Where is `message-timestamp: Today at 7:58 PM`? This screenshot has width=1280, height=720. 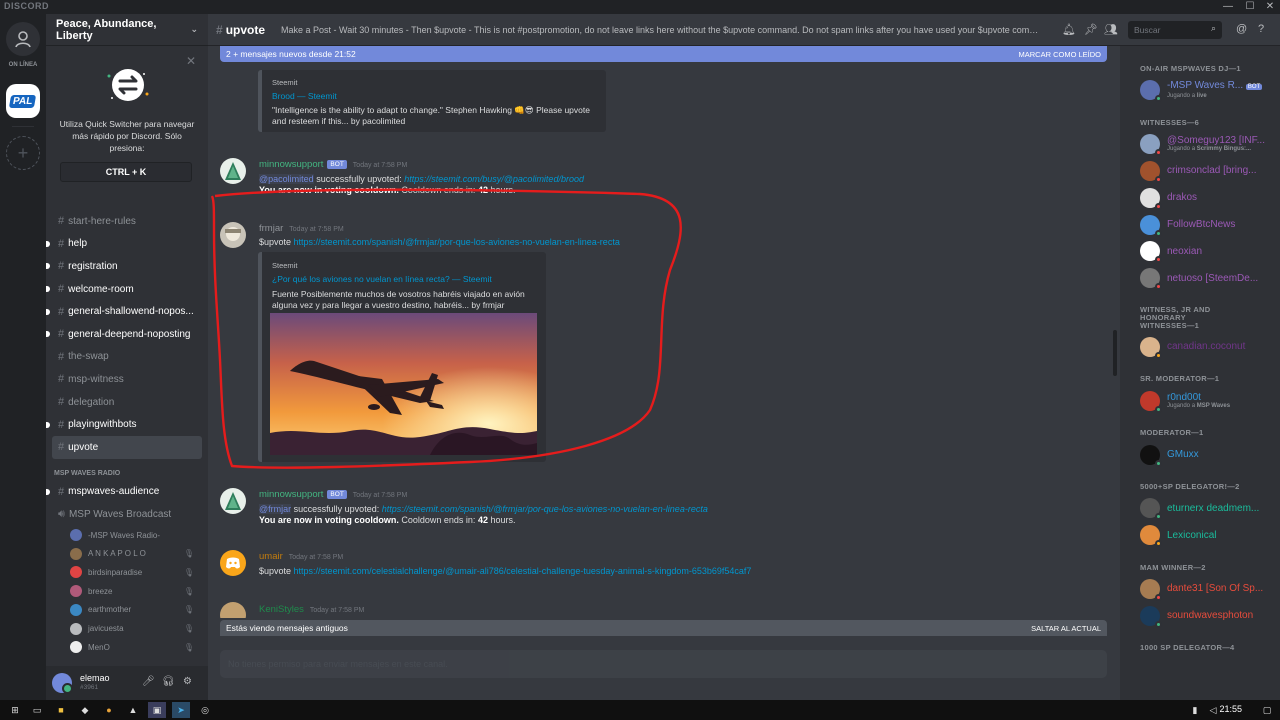 message-timestamp: Today at 7:58 PM is located at coordinates (316, 229).